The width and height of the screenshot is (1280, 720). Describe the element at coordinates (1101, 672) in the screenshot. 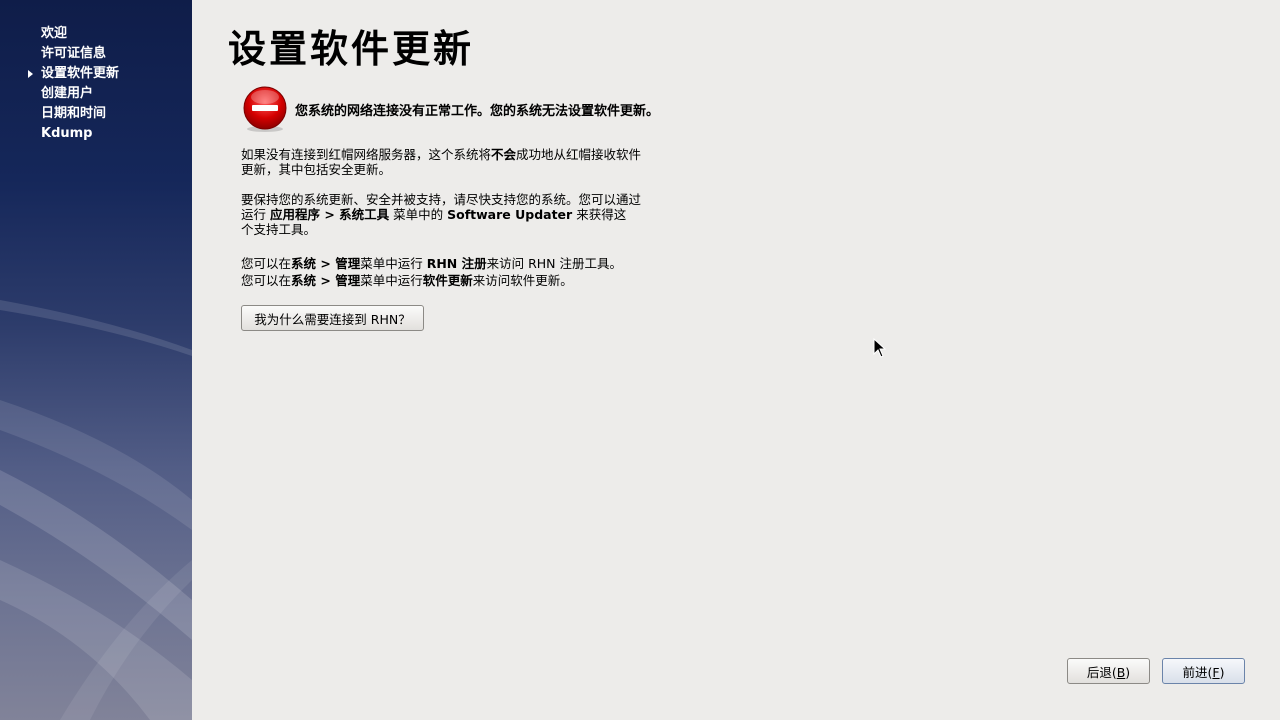

I see `button-label: 后退(` at that location.